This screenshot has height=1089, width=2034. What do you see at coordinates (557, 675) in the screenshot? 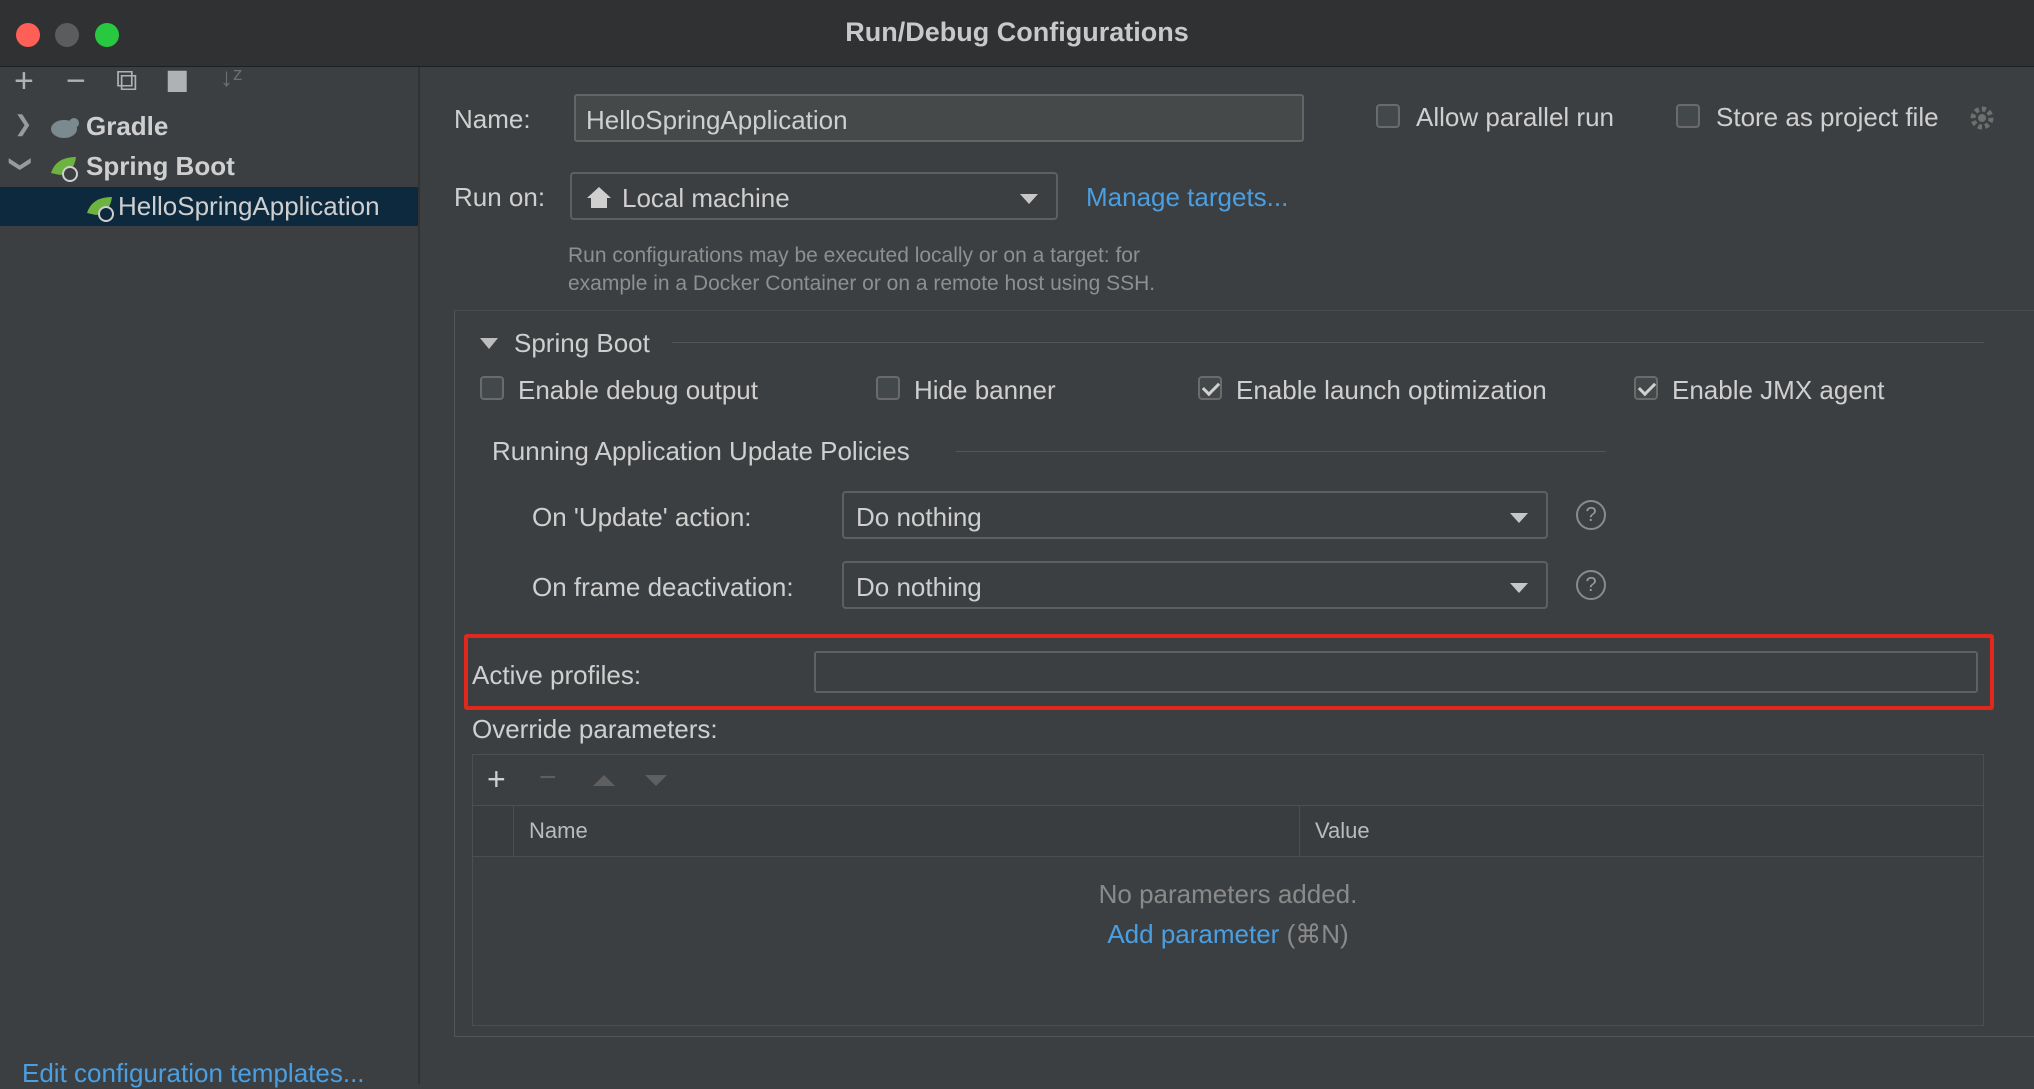
I see `active-profiles-label: Active profiles:` at bounding box center [557, 675].